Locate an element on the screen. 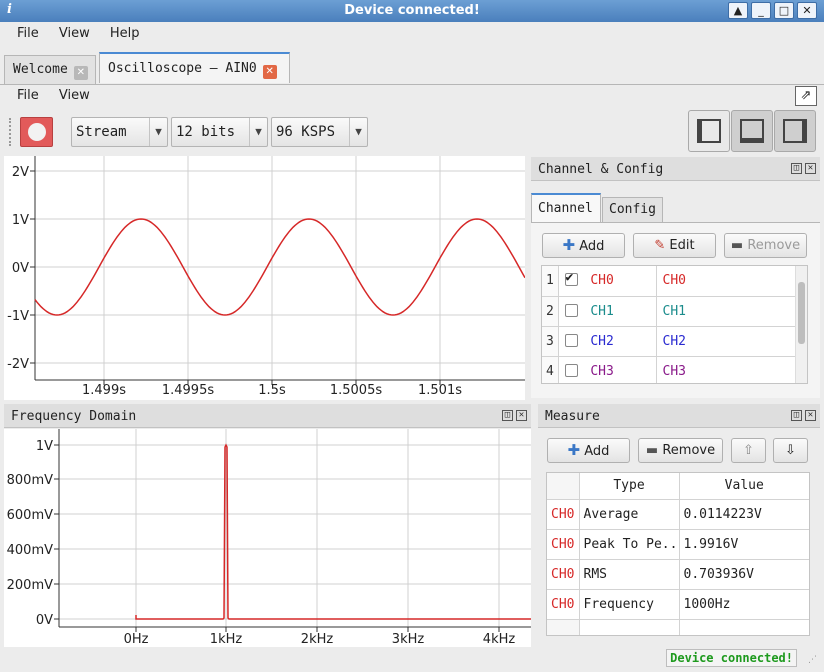  measure-titlebar: Measure ◫ ✕ is located at coordinates (679, 416).